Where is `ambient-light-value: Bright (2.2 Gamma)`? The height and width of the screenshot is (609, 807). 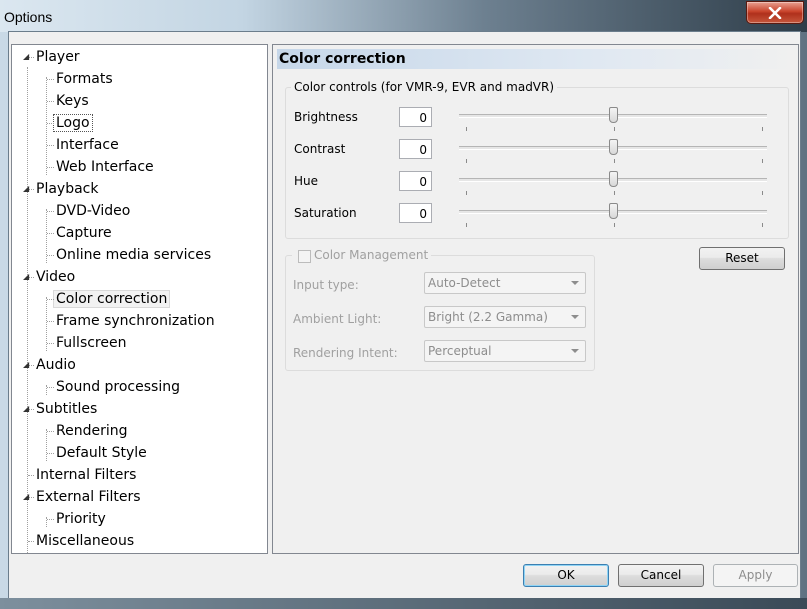
ambient-light-value: Bright (2.2 Gamma) is located at coordinates (488, 317).